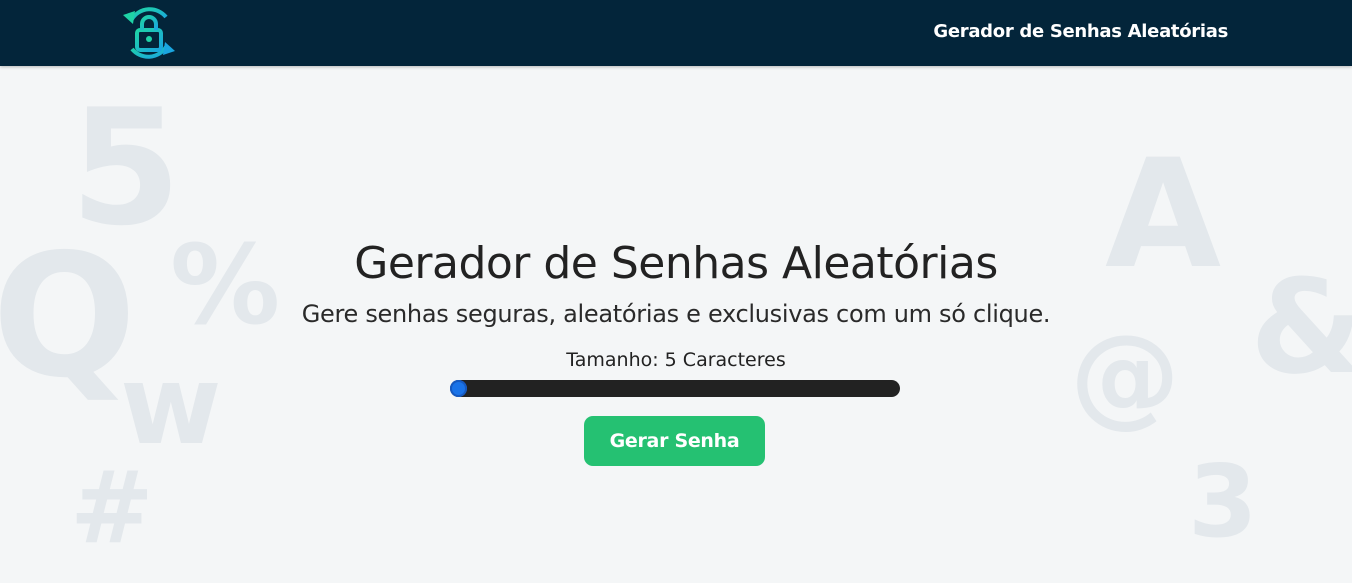 The width and height of the screenshot is (1352, 583). Describe the element at coordinates (676, 360) in the screenshot. I see `length-label: Tamanho: 5 Caracteres` at that location.